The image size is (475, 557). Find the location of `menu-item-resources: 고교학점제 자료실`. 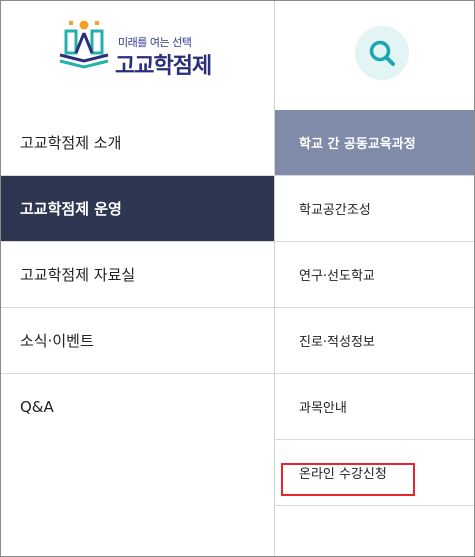

menu-item-resources: 고교학점제 자료실 is located at coordinates (137, 275).